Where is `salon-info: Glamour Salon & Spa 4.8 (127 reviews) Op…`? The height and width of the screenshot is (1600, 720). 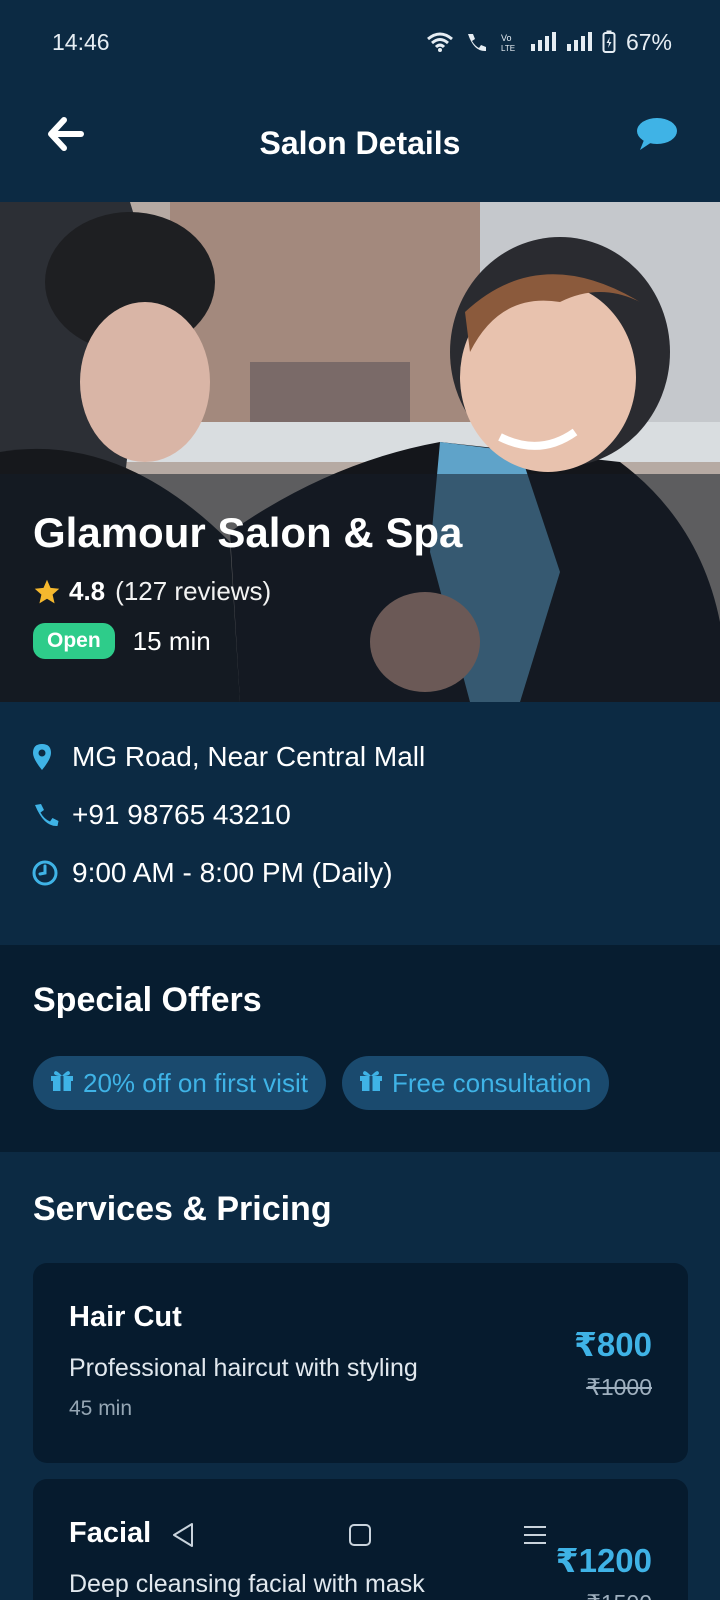 salon-info: Glamour Salon & Spa 4.8 (127 reviews) Op… is located at coordinates (247, 585).